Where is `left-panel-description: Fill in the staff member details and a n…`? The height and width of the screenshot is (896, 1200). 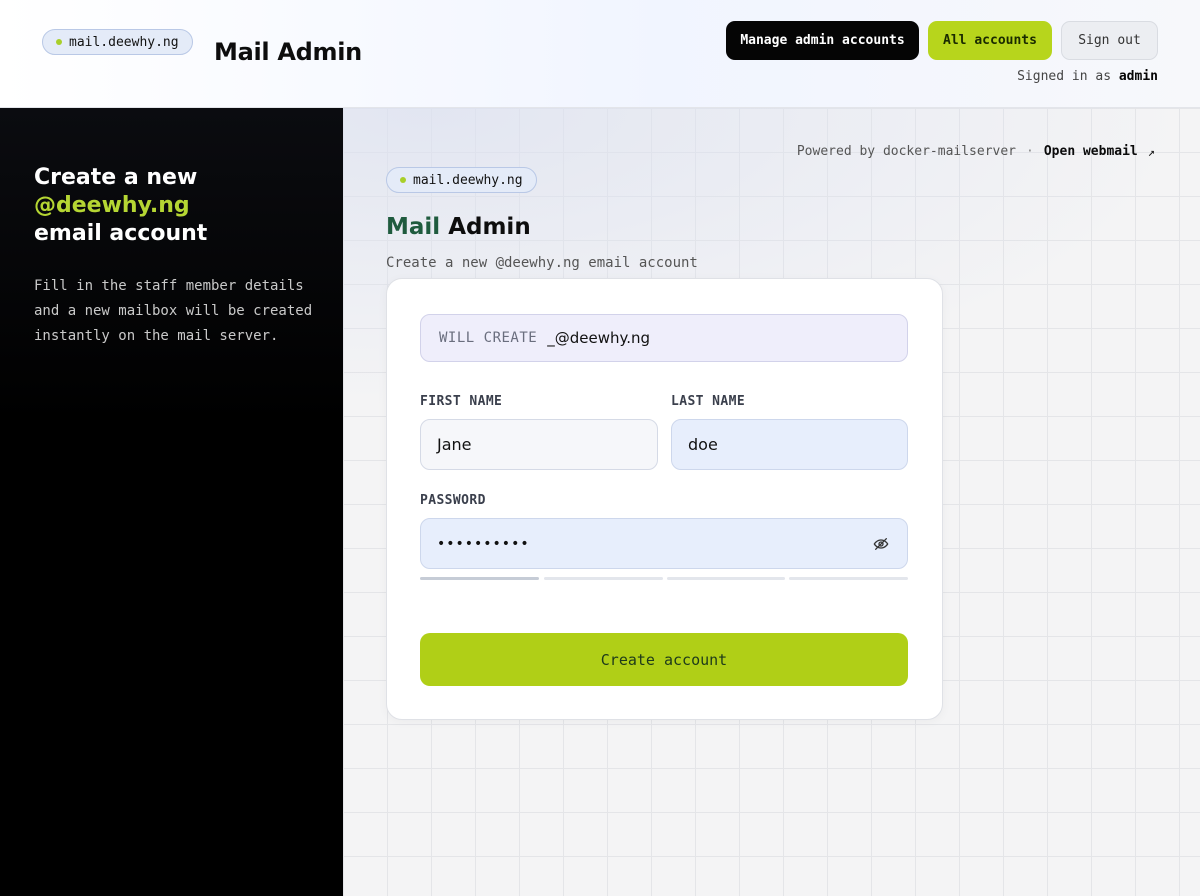 left-panel-description: Fill in the staff member details and a n… is located at coordinates (173, 311).